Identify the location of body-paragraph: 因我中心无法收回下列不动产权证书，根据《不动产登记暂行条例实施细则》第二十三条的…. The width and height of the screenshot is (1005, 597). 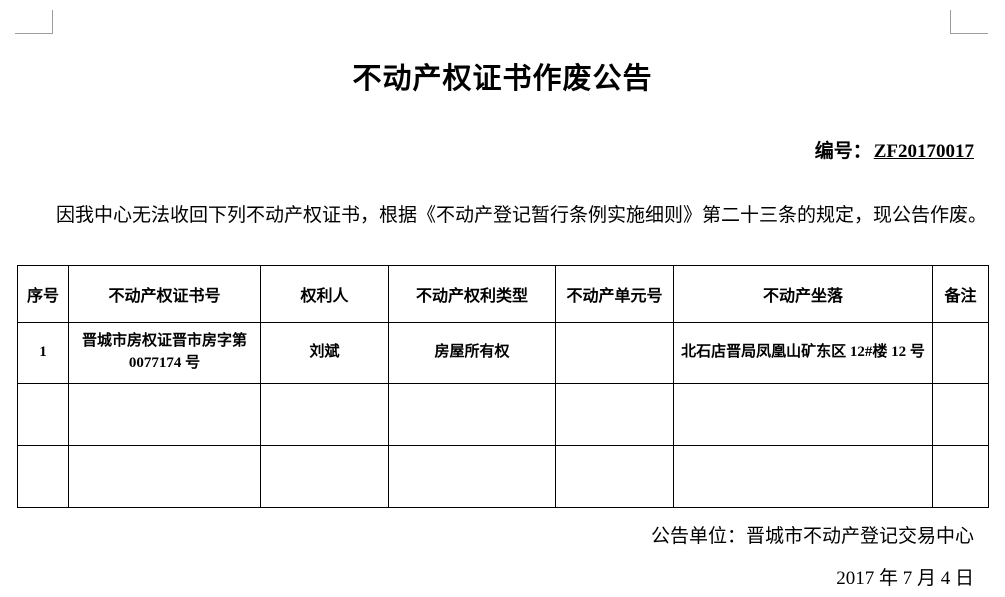
(522, 215).